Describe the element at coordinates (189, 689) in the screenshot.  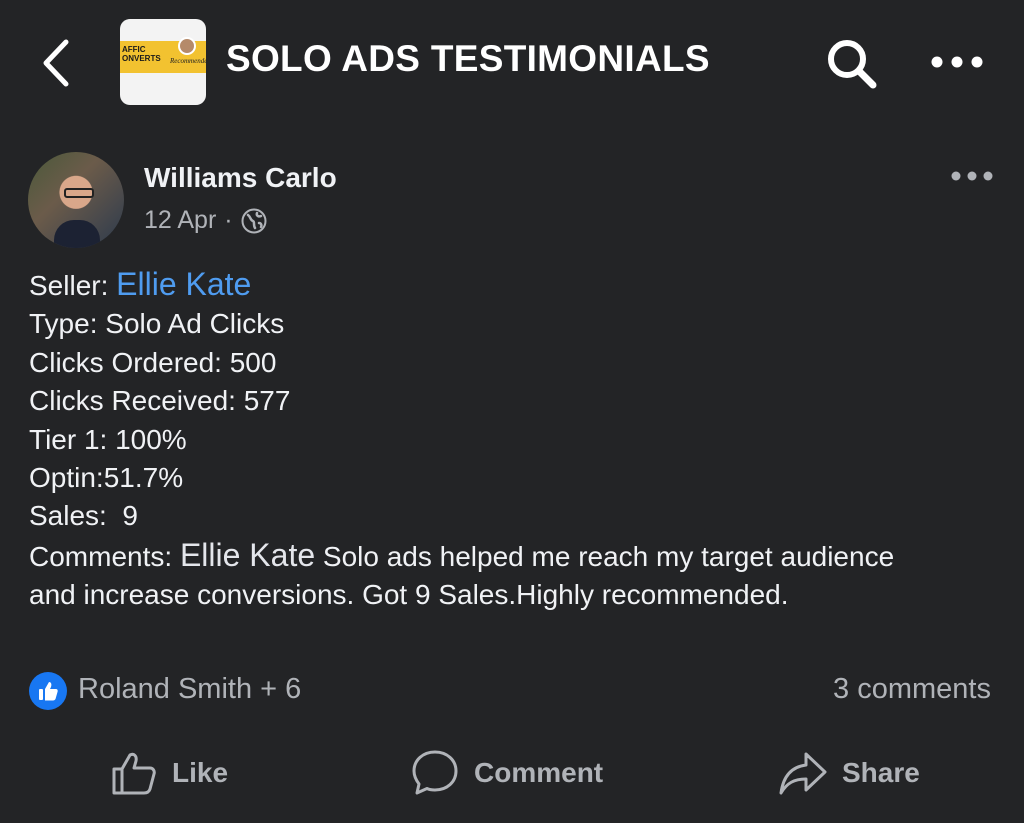
I see `reactors-summary: Roland Smith + 6` at that location.